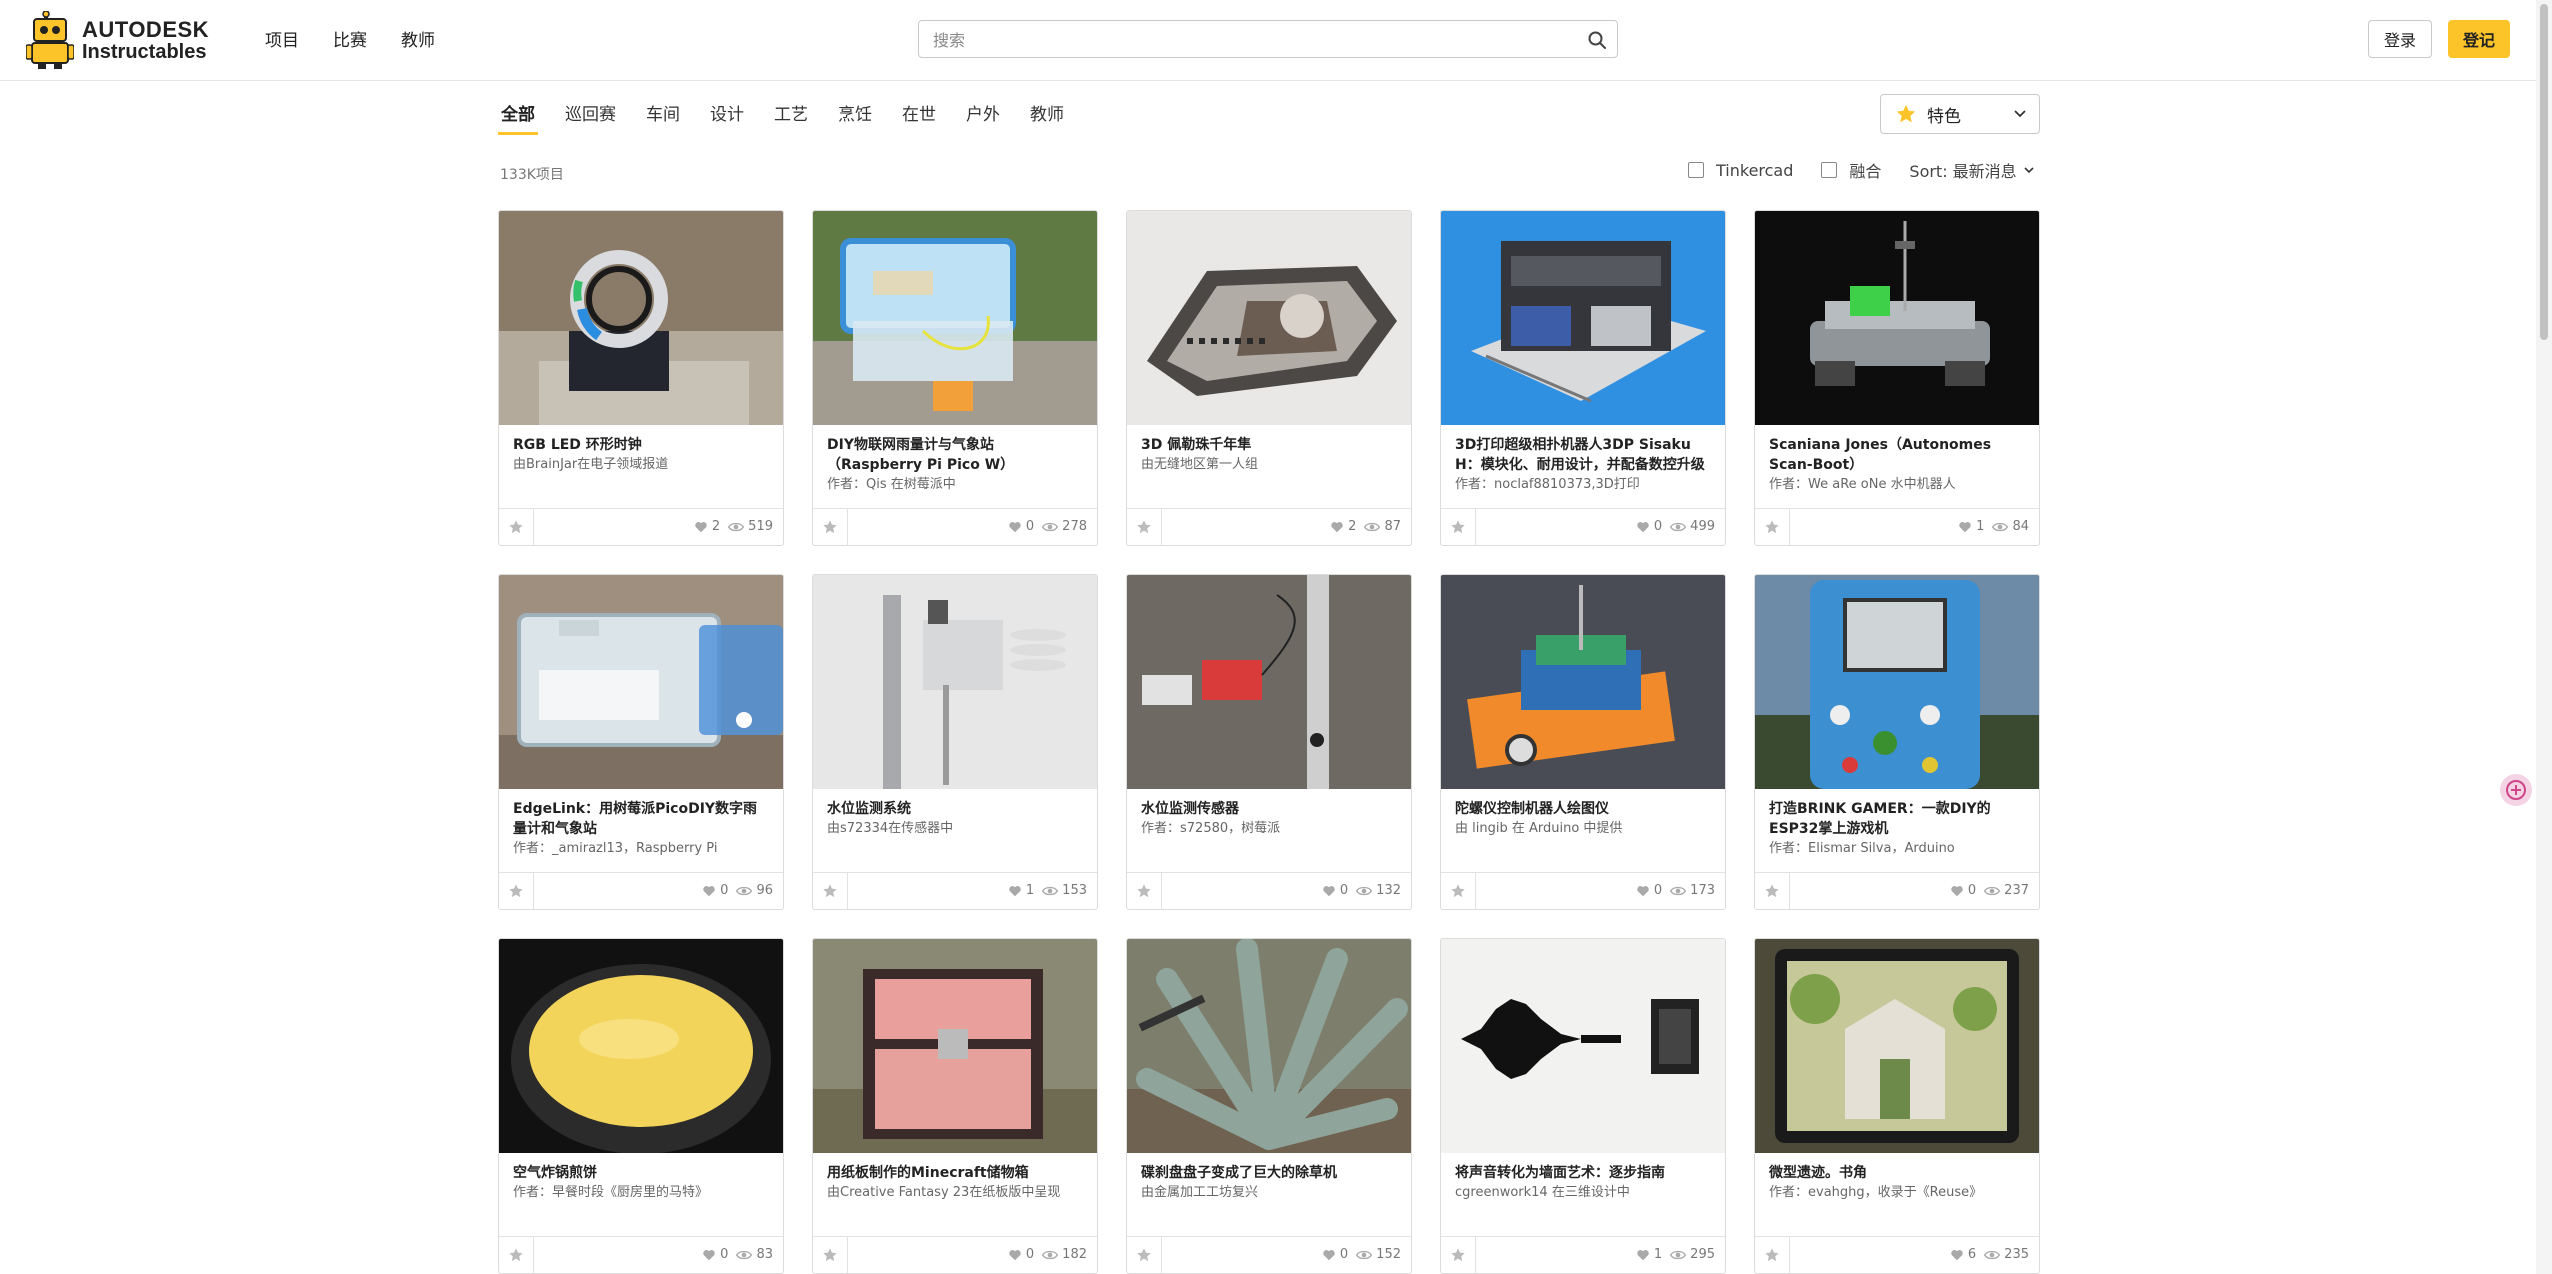 The width and height of the screenshot is (2552, 1274). I want to click on chest-thumbnail, so click(955, 1046).